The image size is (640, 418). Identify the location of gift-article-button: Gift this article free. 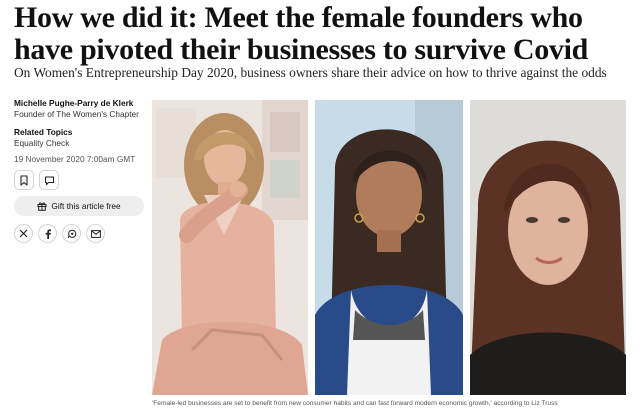
(79, 206).